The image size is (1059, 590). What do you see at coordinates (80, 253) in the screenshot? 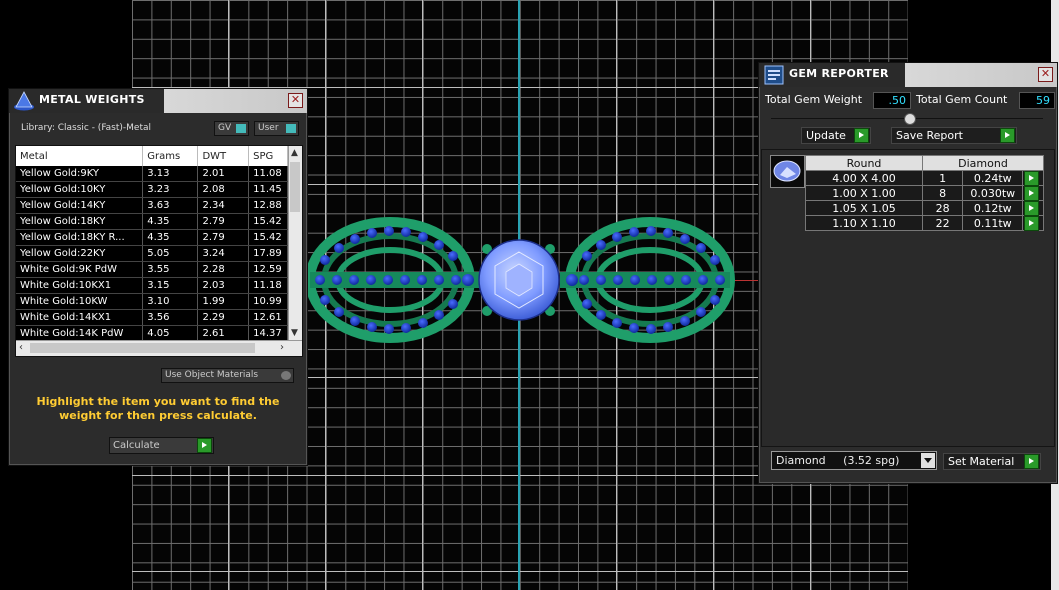
I see `table-cell: Yellow Gold:22KY` at bounding box center [80, 253].